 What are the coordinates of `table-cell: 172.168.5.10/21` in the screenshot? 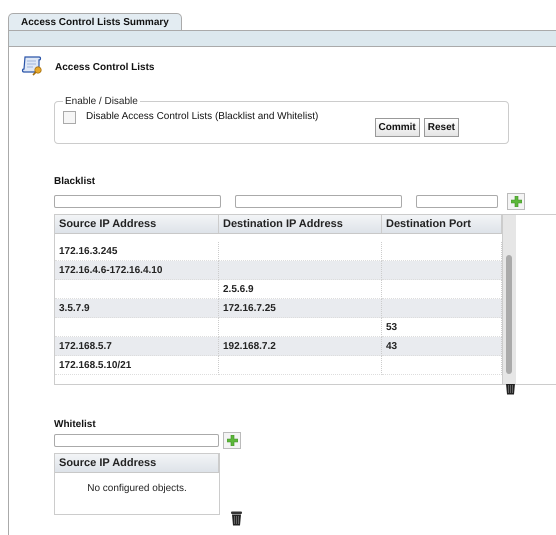 It's located at (137, 365).